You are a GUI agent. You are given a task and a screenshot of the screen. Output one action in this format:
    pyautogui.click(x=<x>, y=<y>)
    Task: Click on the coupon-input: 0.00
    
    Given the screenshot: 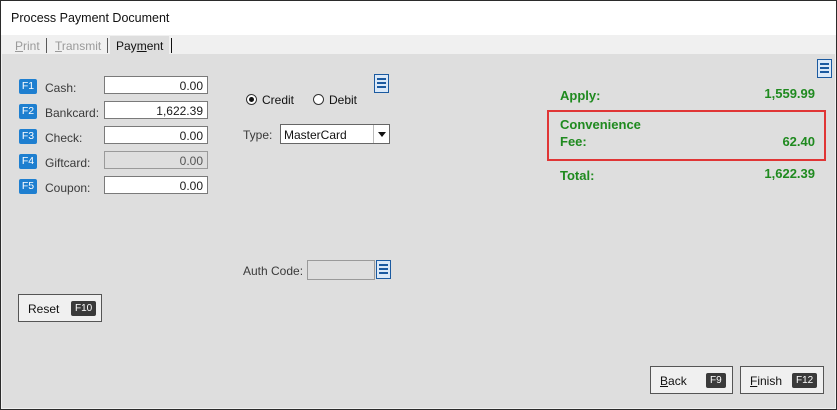 What is the action you would take?
    pyautogui.click(x=156, y=185)
    